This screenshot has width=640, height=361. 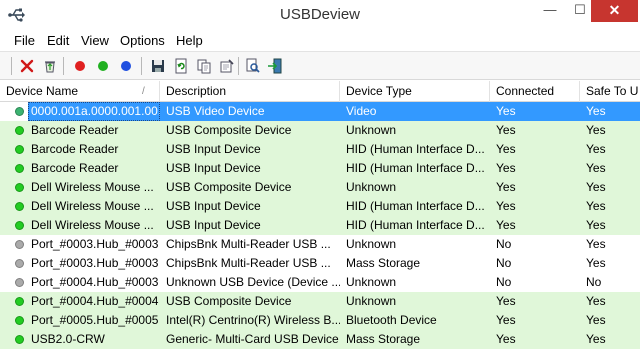 What do you see at coordinates (535, 91) in the screenshot?
I see `column-header-connected: Connected` at bounding box center [535, 91].